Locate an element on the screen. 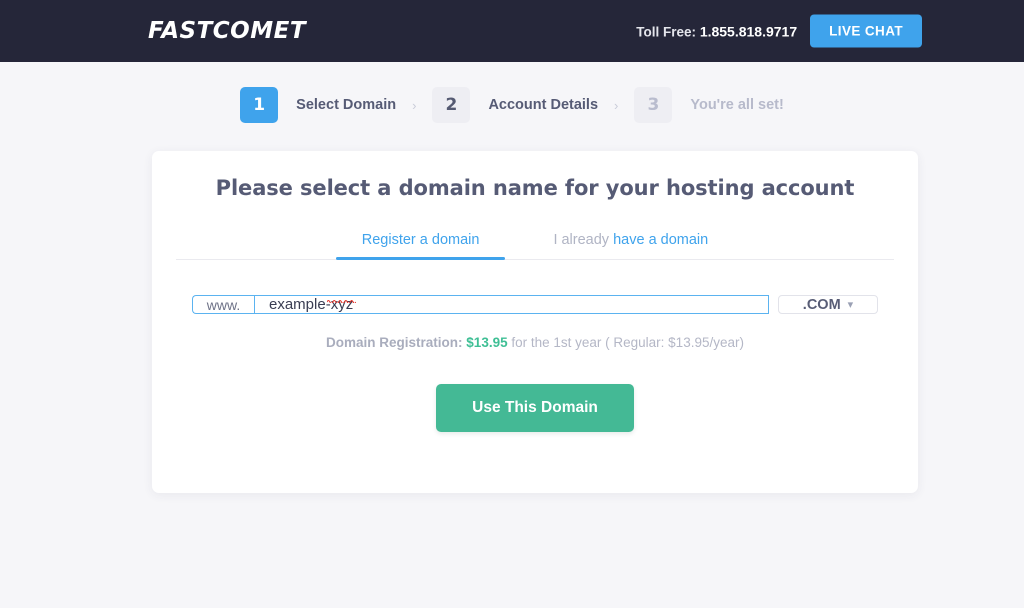 This screenshot has height=608, width=1024. header-right-group: Toll Free: 1.855.818.9717 LIVE CHAT is located at coordinates (779, 31).